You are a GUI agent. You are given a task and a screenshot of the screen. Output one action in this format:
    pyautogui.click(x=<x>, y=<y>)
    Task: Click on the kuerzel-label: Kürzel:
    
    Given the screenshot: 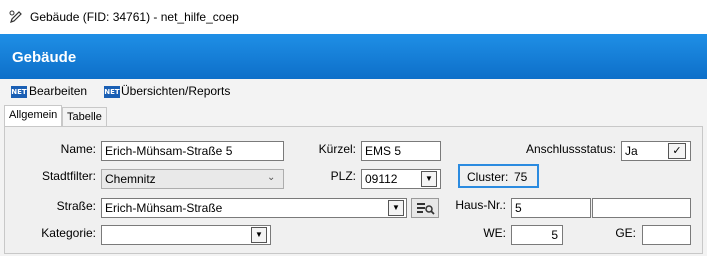 What is the action you would take?
    pyautogui.click(x=337, y=149)
    